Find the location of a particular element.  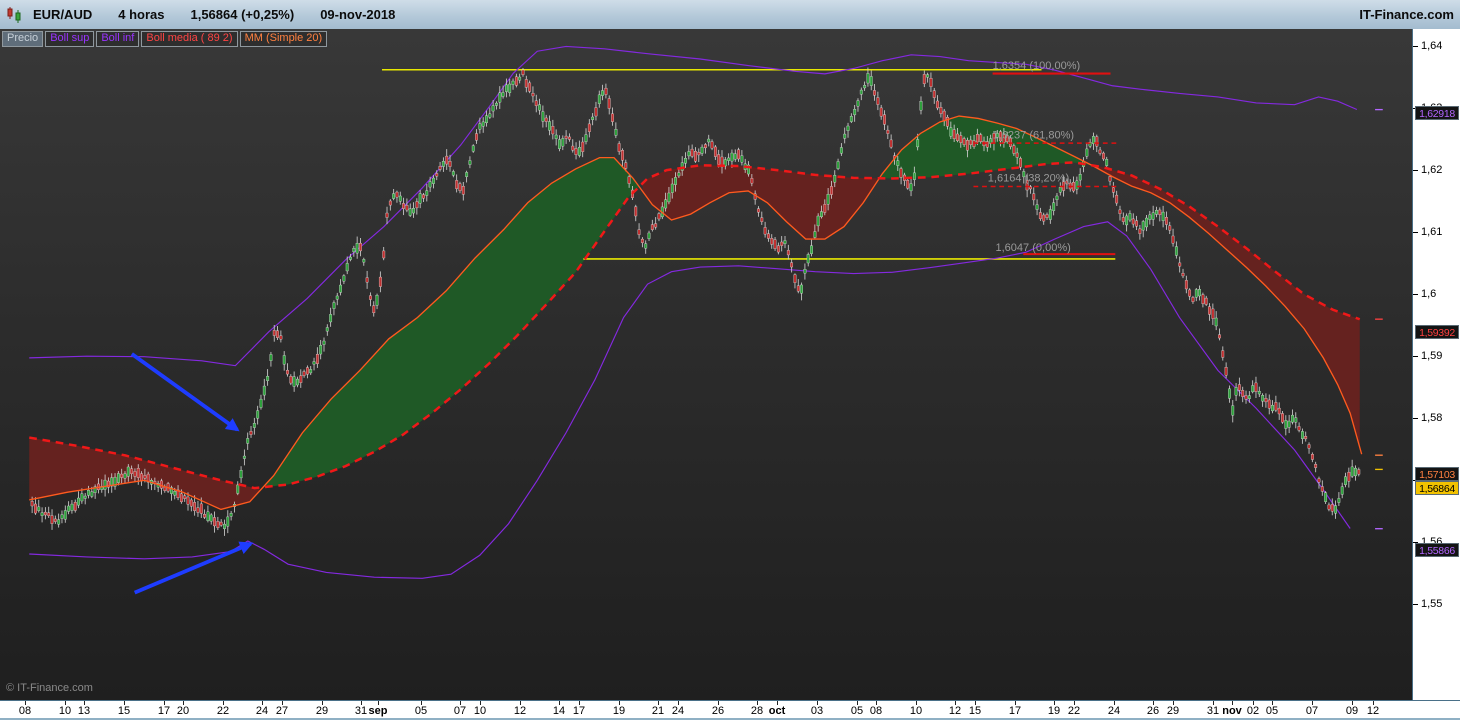

indicator-chip-0: Precio is located at coordinates (23, 39).